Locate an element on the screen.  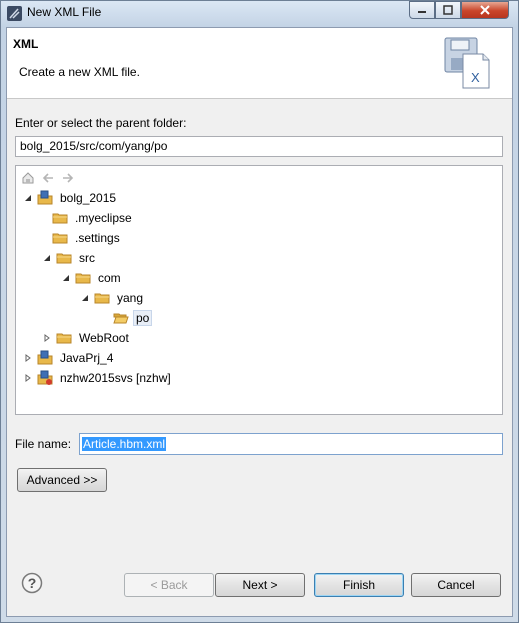
help-icon: ? is located at coordinates (32, 583).